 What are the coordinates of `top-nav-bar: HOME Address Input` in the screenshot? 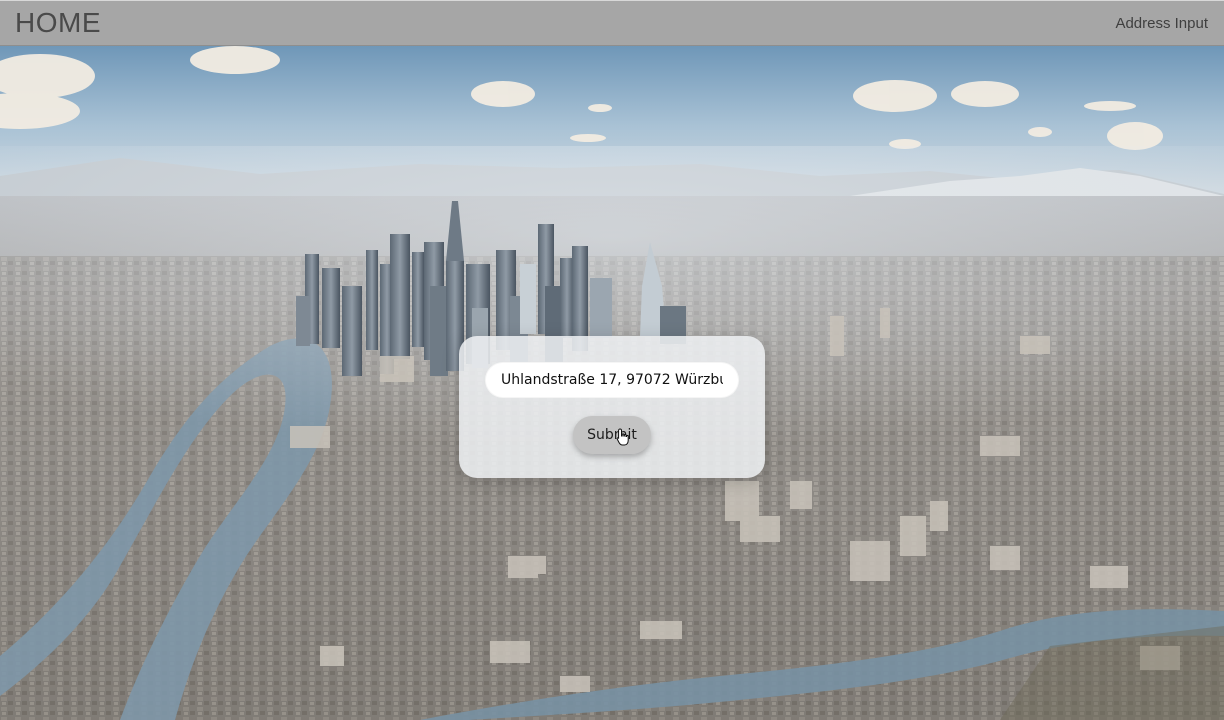 It's located at (612, 23).